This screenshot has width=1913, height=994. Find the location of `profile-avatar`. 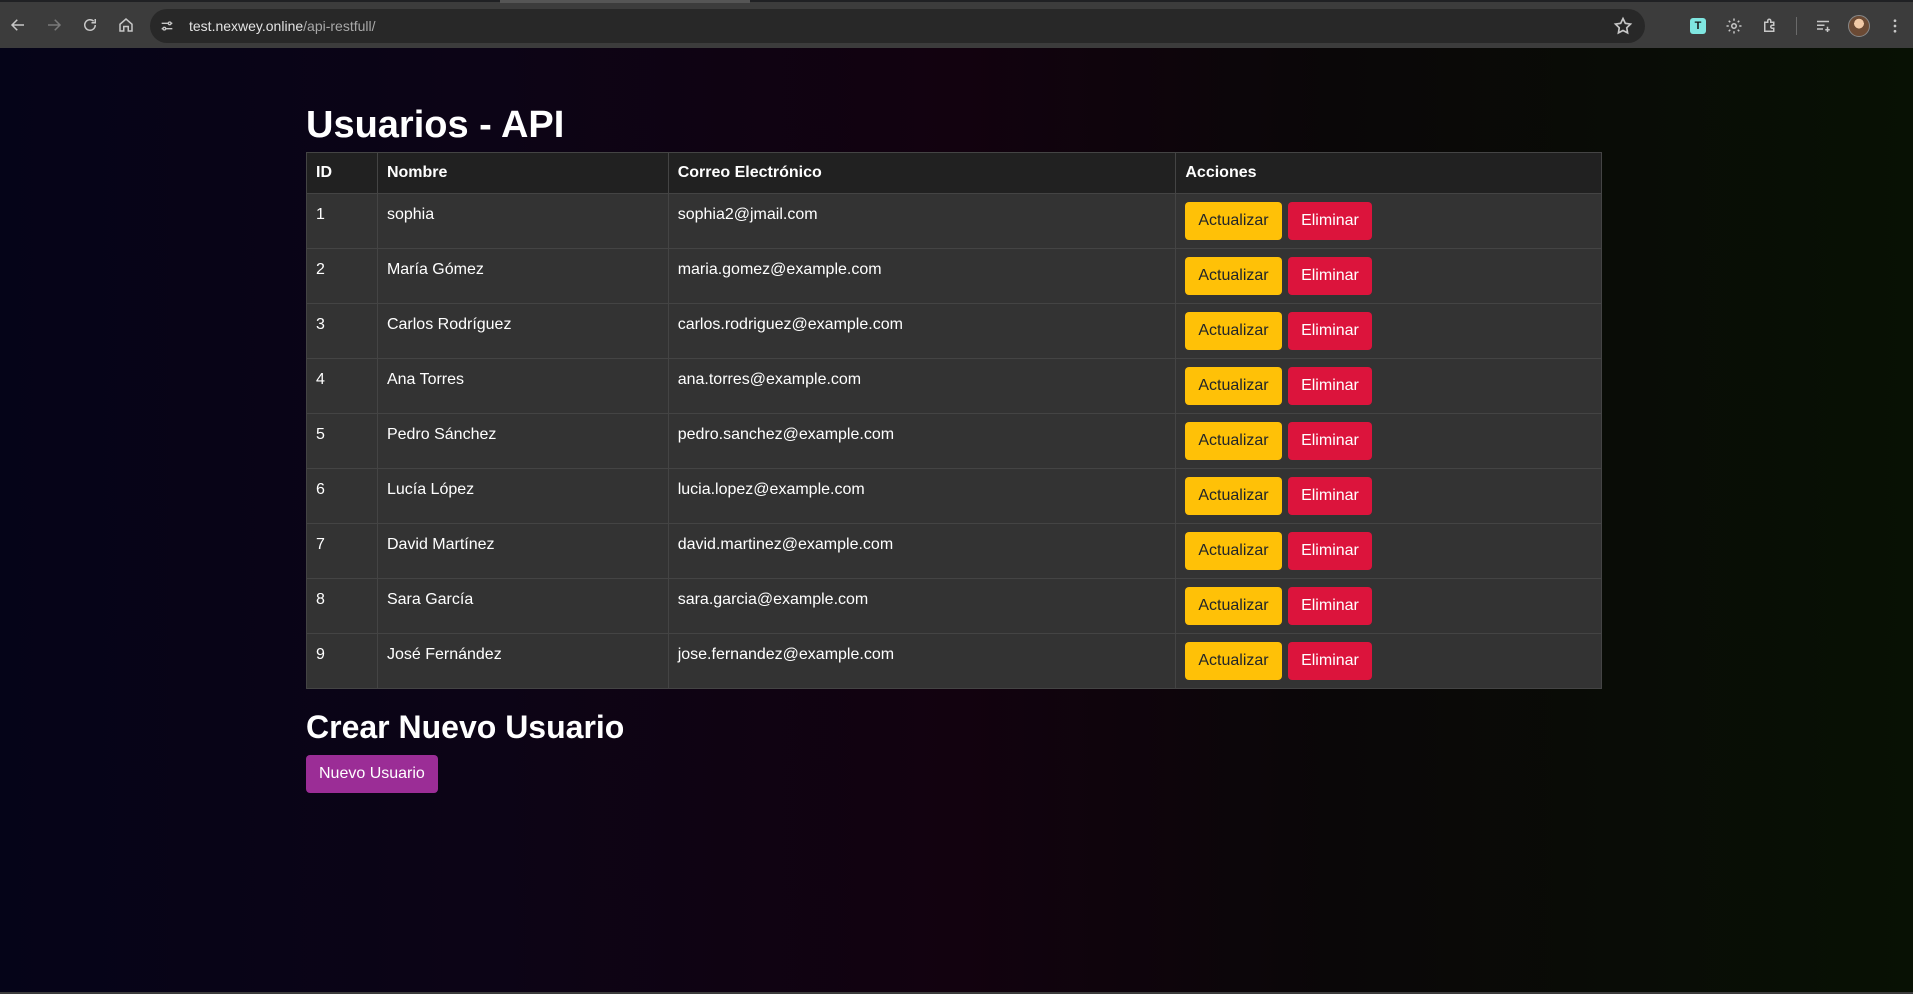

profile-avatar is located at coordinates (1859, 26).